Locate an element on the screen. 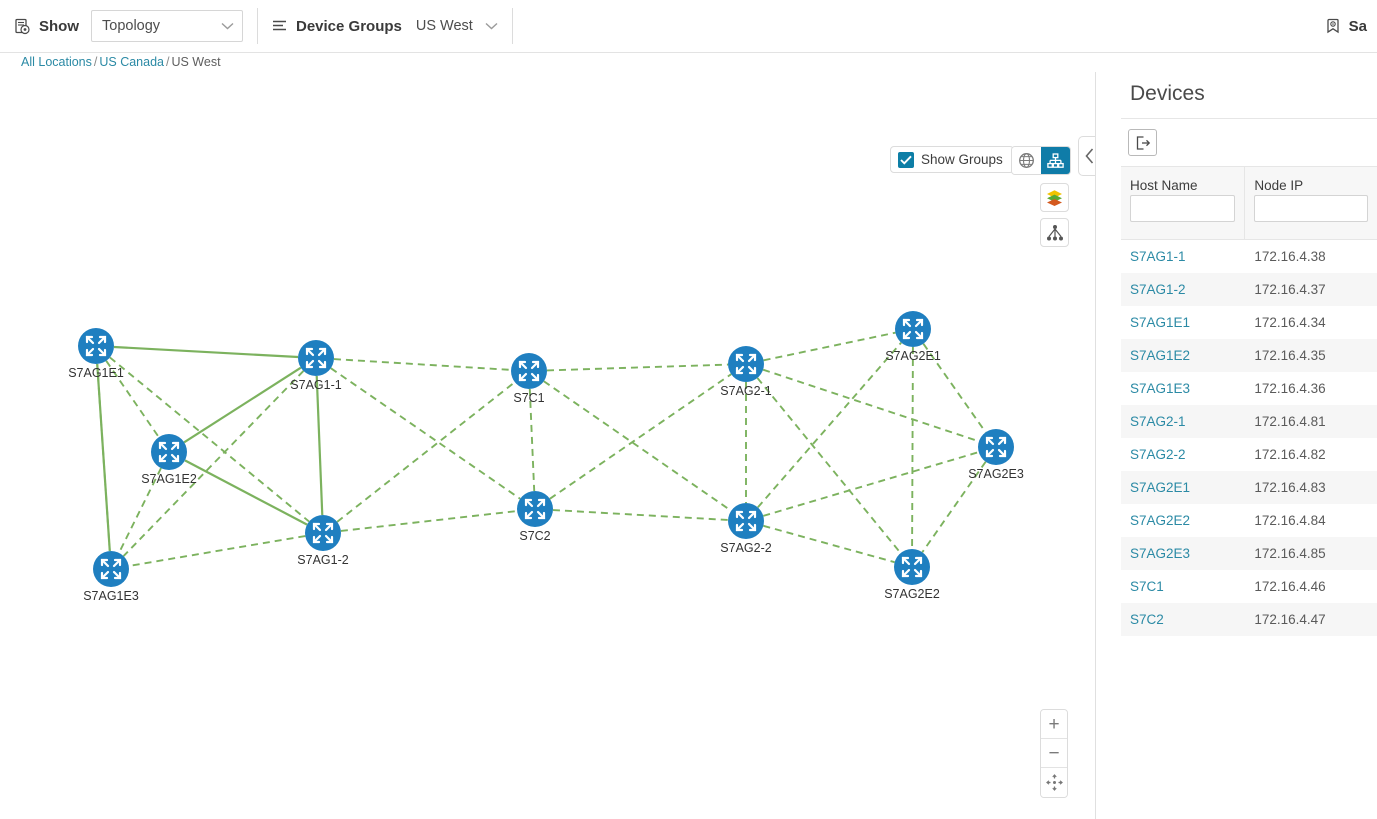 This screenshot has width=1377, height=819. device-host-name-link: S7AG1-2 is located at coordinates (1183, 289).